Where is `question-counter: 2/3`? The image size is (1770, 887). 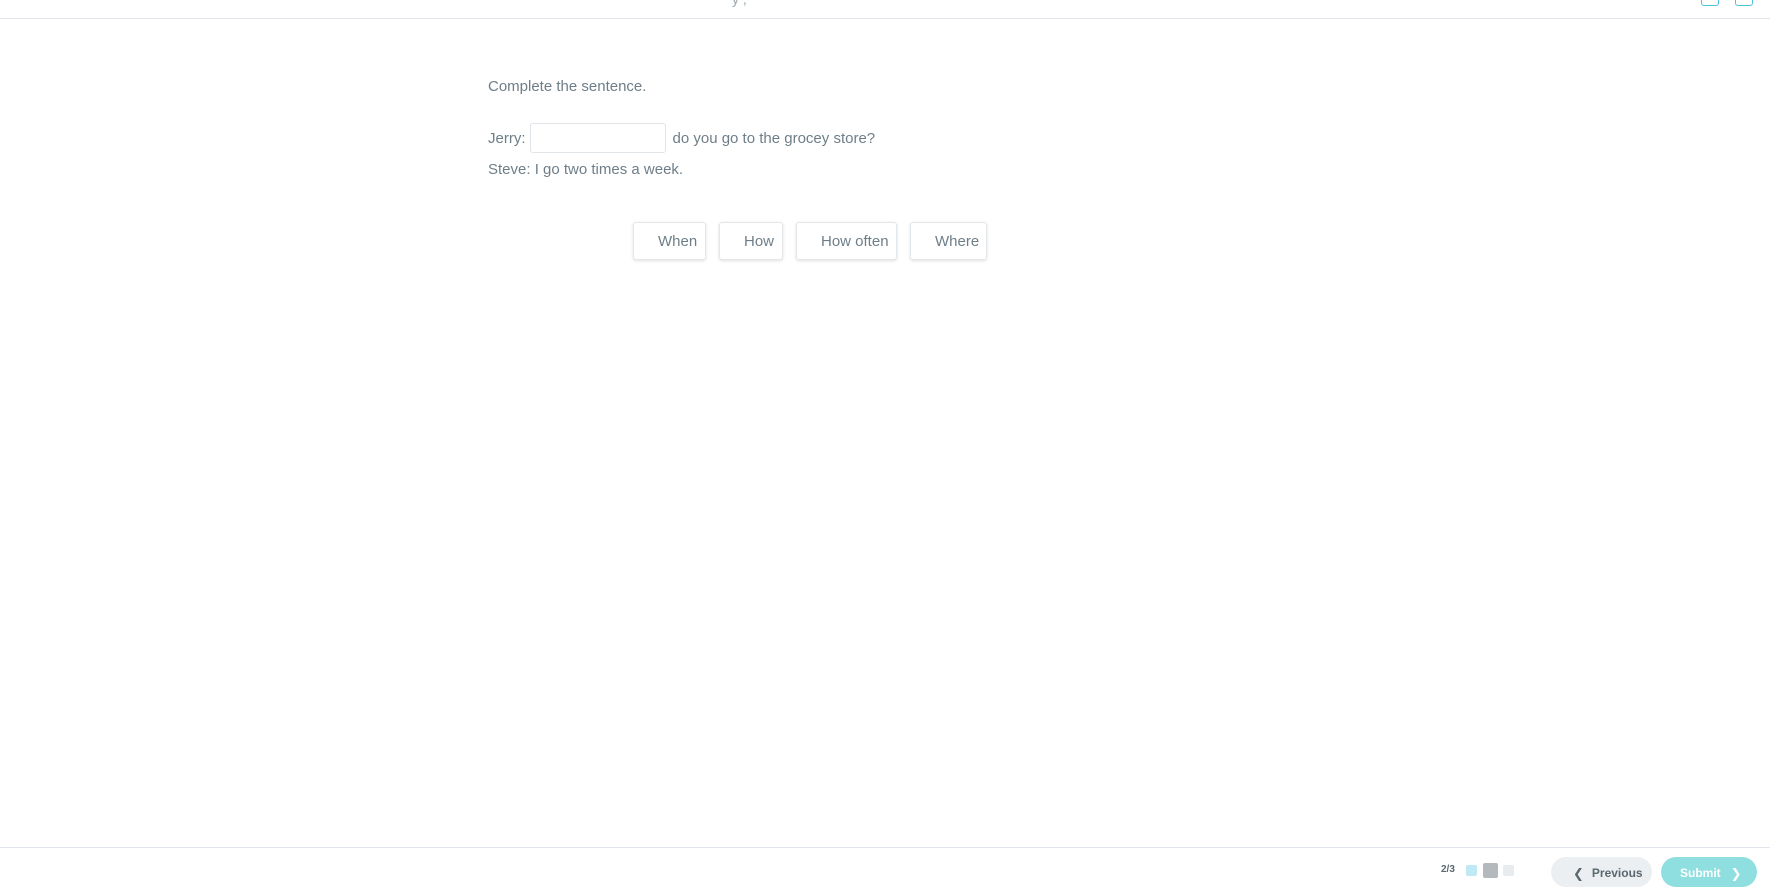 question-counter: 2/3 is located at coordinates (1448, 869).